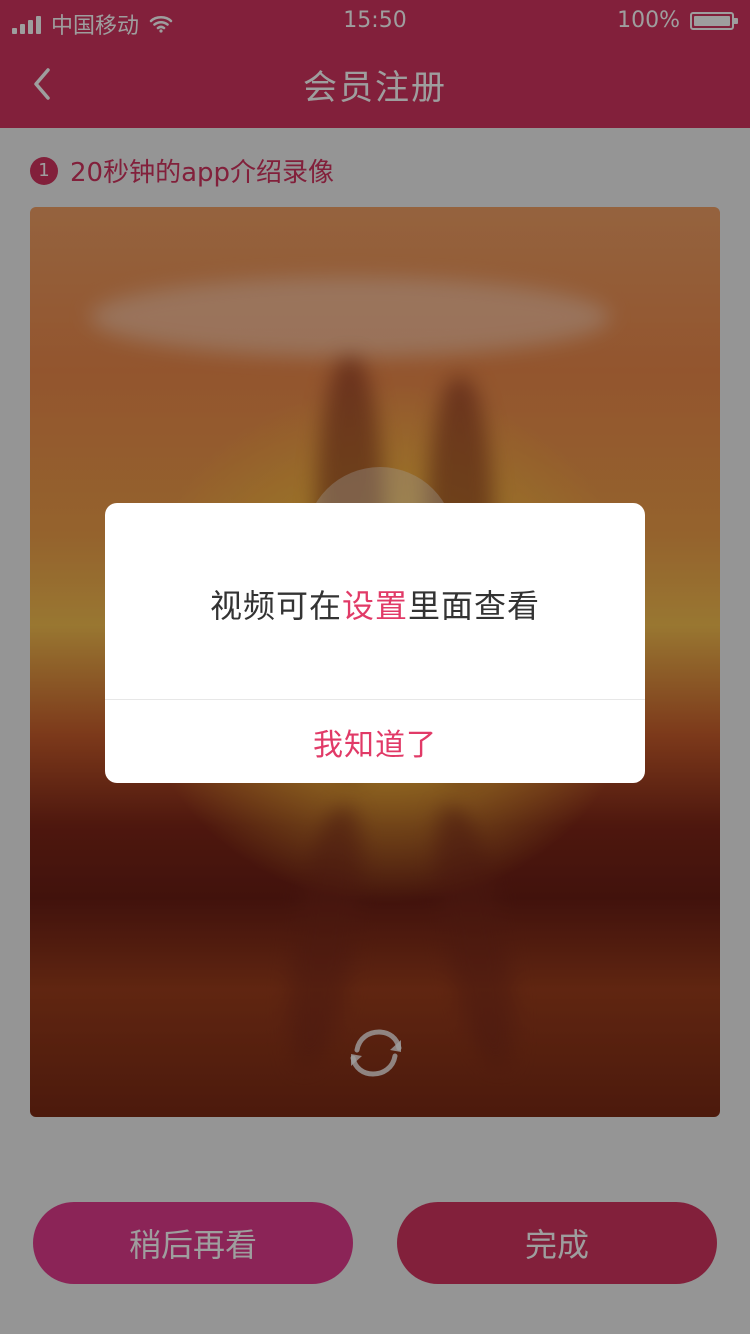  I want to click on dialog-message-suffix: 里面查看, so click(474, 606).